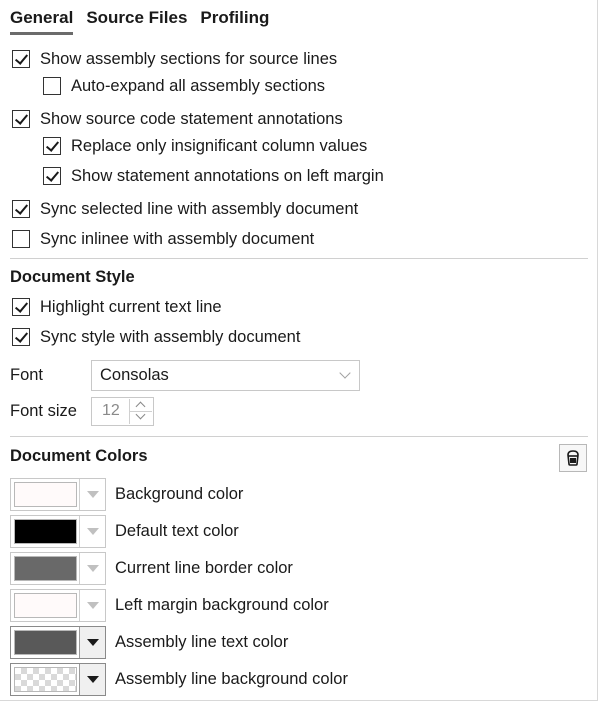  Describe the element at coordinates (204, 568) in the screenshot. I see `color-label: Current line border color` at that location.